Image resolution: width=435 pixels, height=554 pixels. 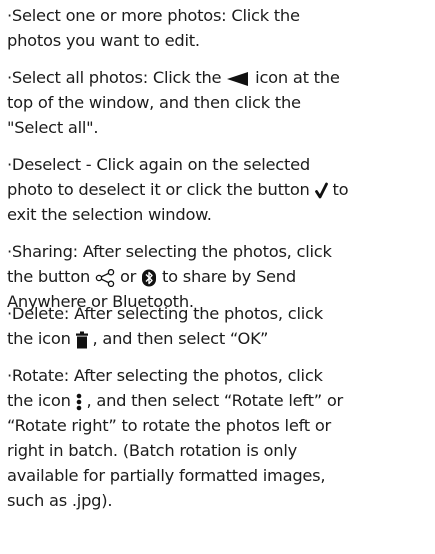 I want to click on instruction-line: right in batch. (Batch rotation is only, so click(x=220, y=450).